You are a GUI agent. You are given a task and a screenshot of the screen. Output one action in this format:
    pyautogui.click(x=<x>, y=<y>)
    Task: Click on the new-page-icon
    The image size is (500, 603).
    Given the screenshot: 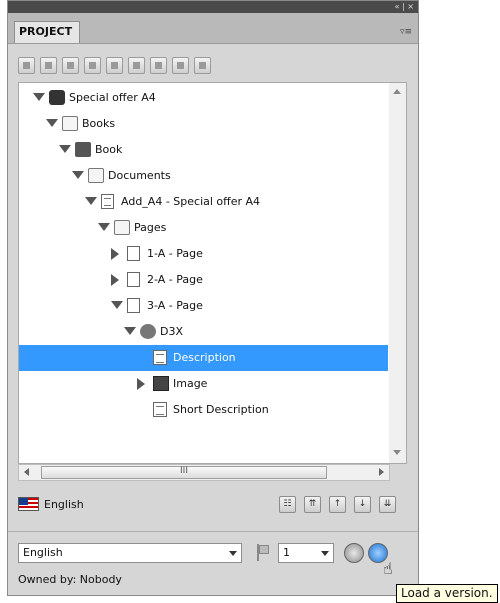 What is the action you would take?
    pyautogui.click(x=158, y=65)
    